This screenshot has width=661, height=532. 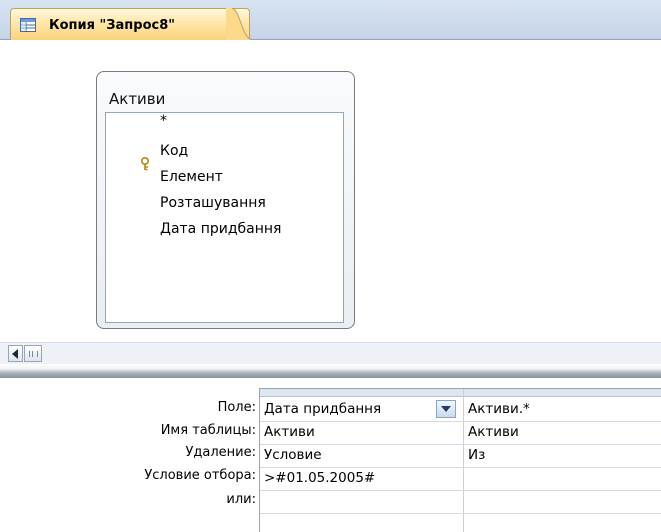 I want to click on tab-query-copy: Копия "Запрос8", so click(x=130, y=24).